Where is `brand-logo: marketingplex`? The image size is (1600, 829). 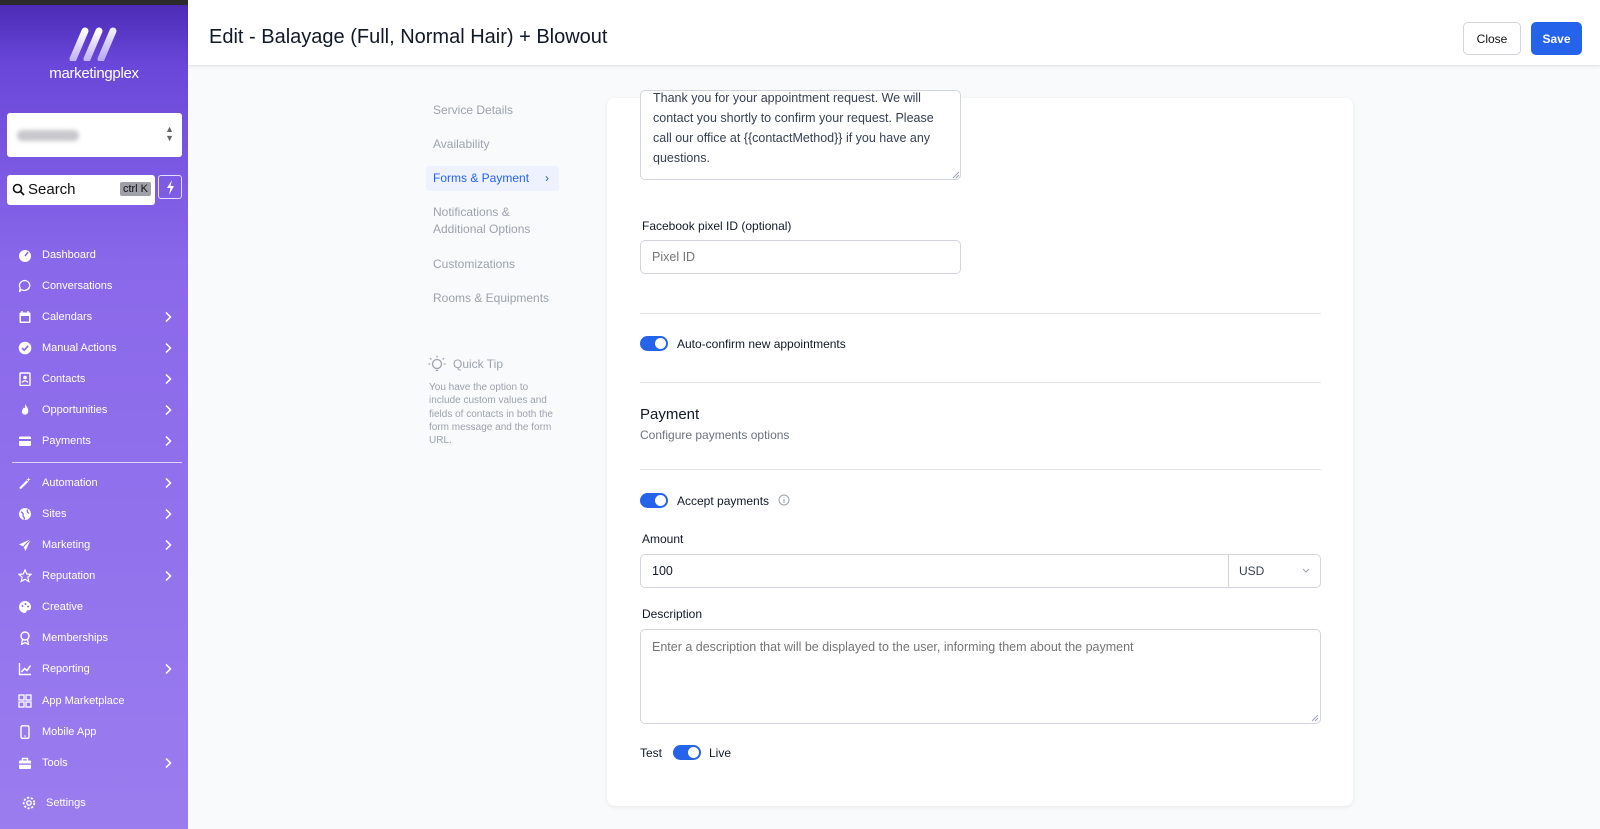 brand-logo: marketingplex is located at coordinates (94, 62).